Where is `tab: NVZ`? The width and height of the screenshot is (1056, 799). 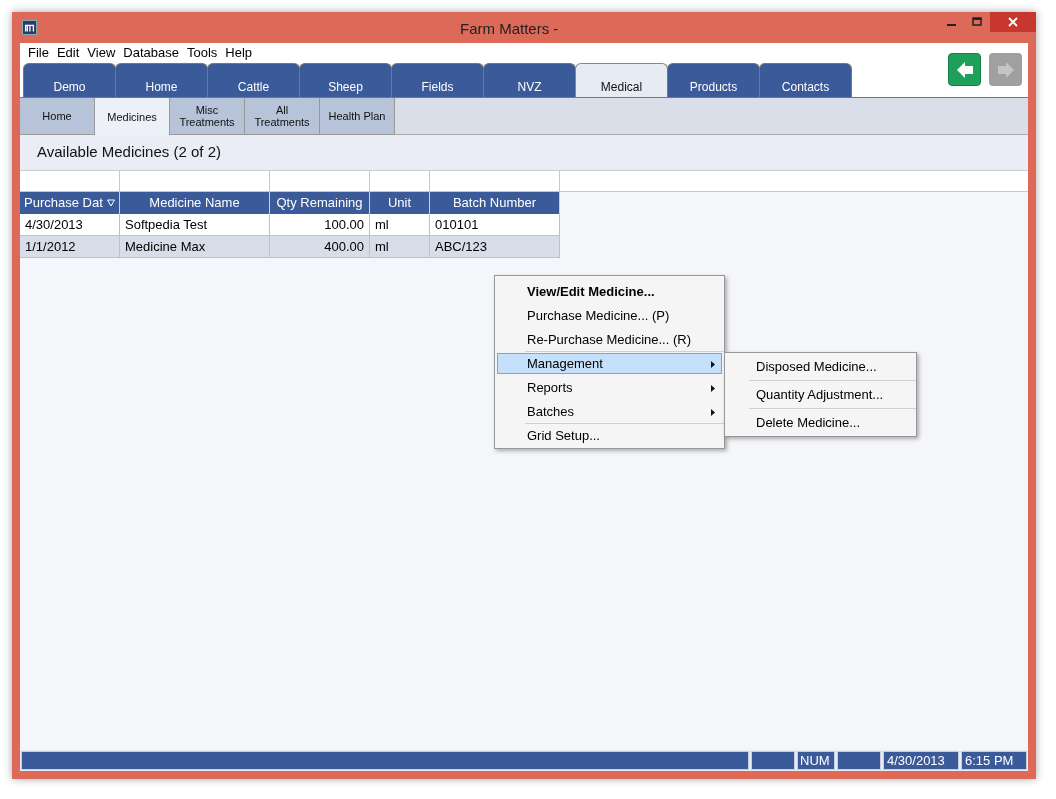
tab: NVZ is located at coordinates (529, 80).